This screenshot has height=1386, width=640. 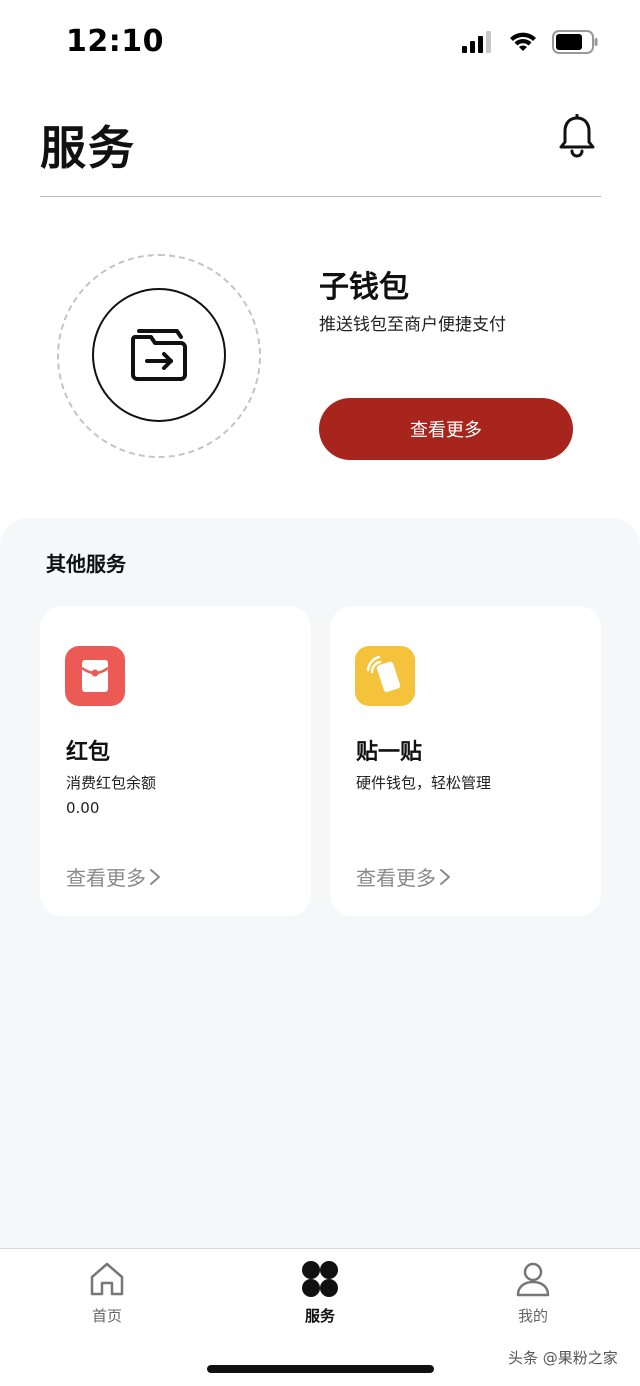 I want to click on red-packet-balance: 0.00, so click(x=83, y=808).